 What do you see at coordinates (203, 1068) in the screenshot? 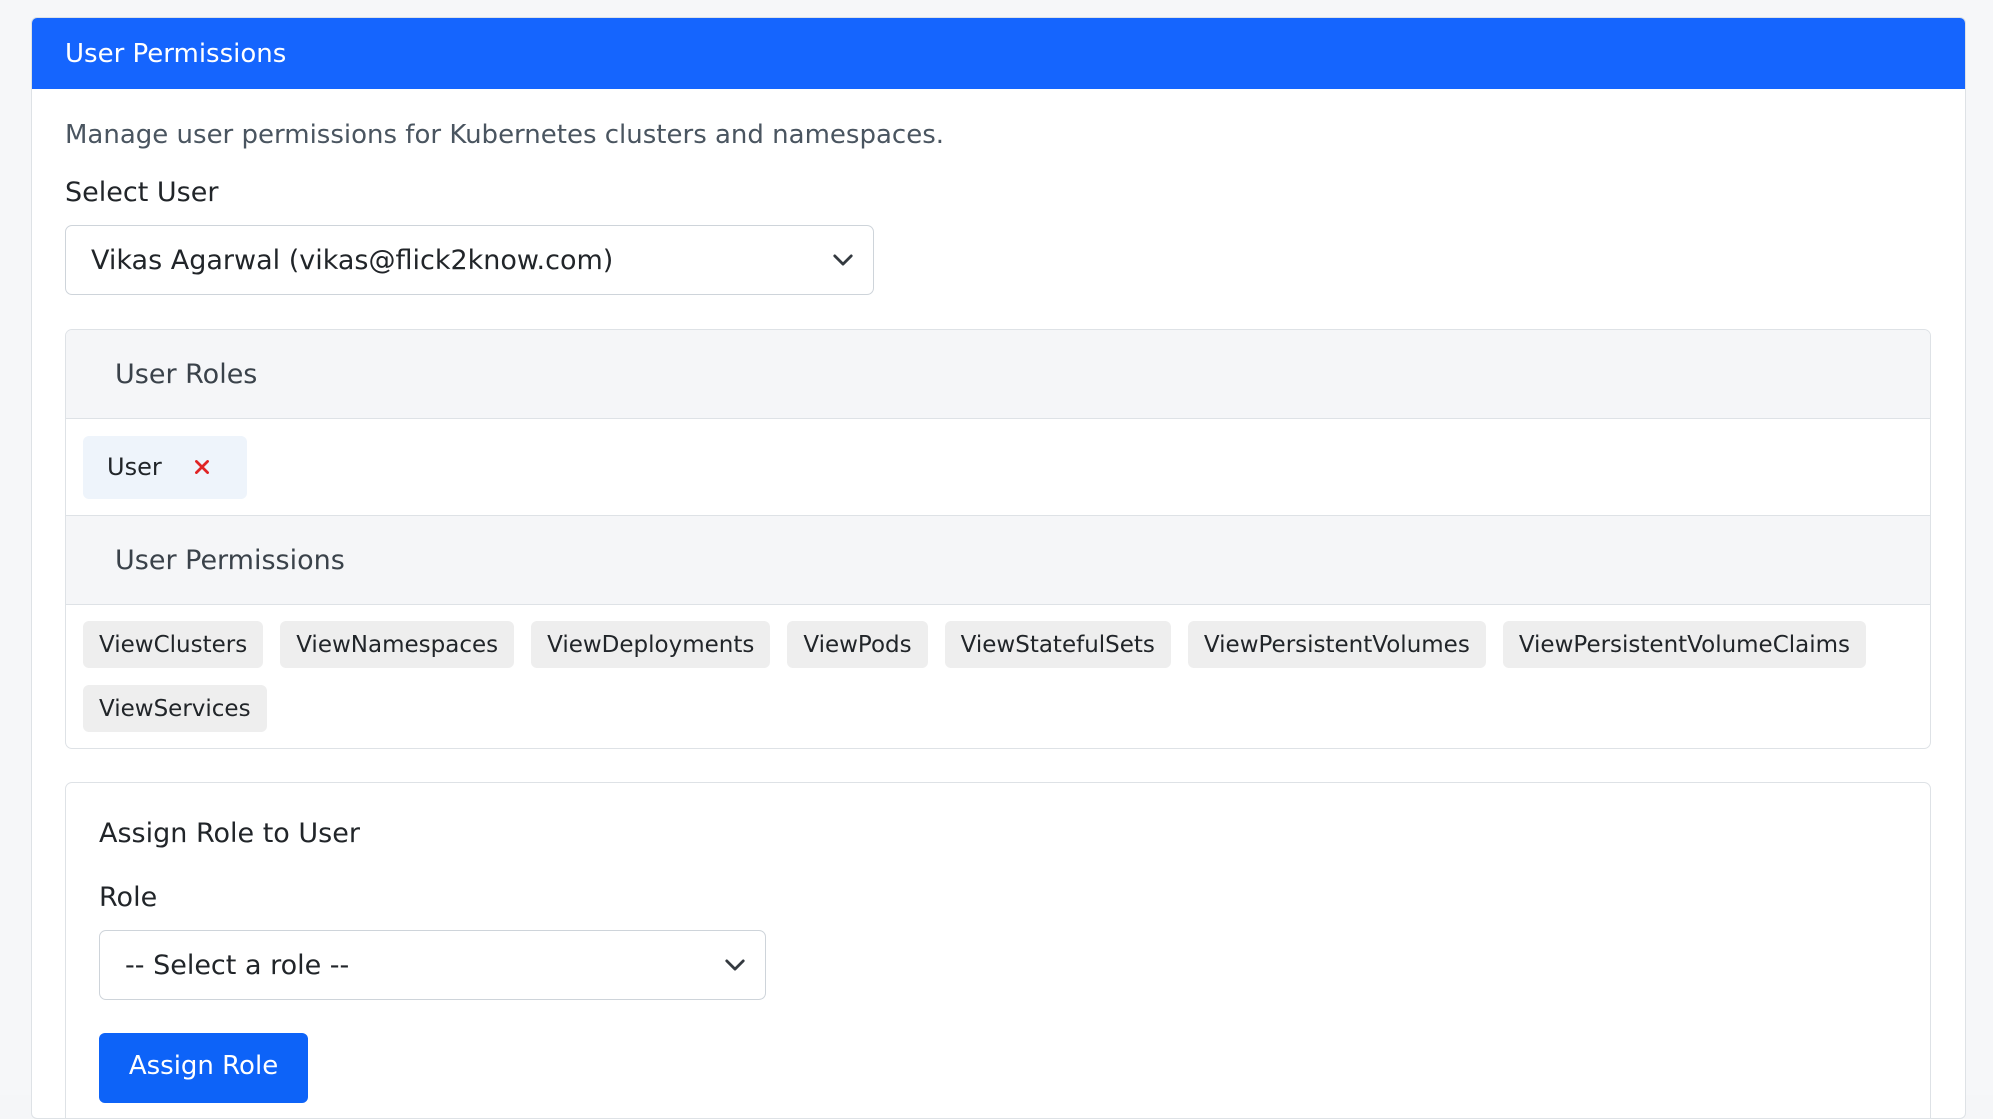
I see `assign-role-button: Assign Role` at bounding box center [203, 1068].